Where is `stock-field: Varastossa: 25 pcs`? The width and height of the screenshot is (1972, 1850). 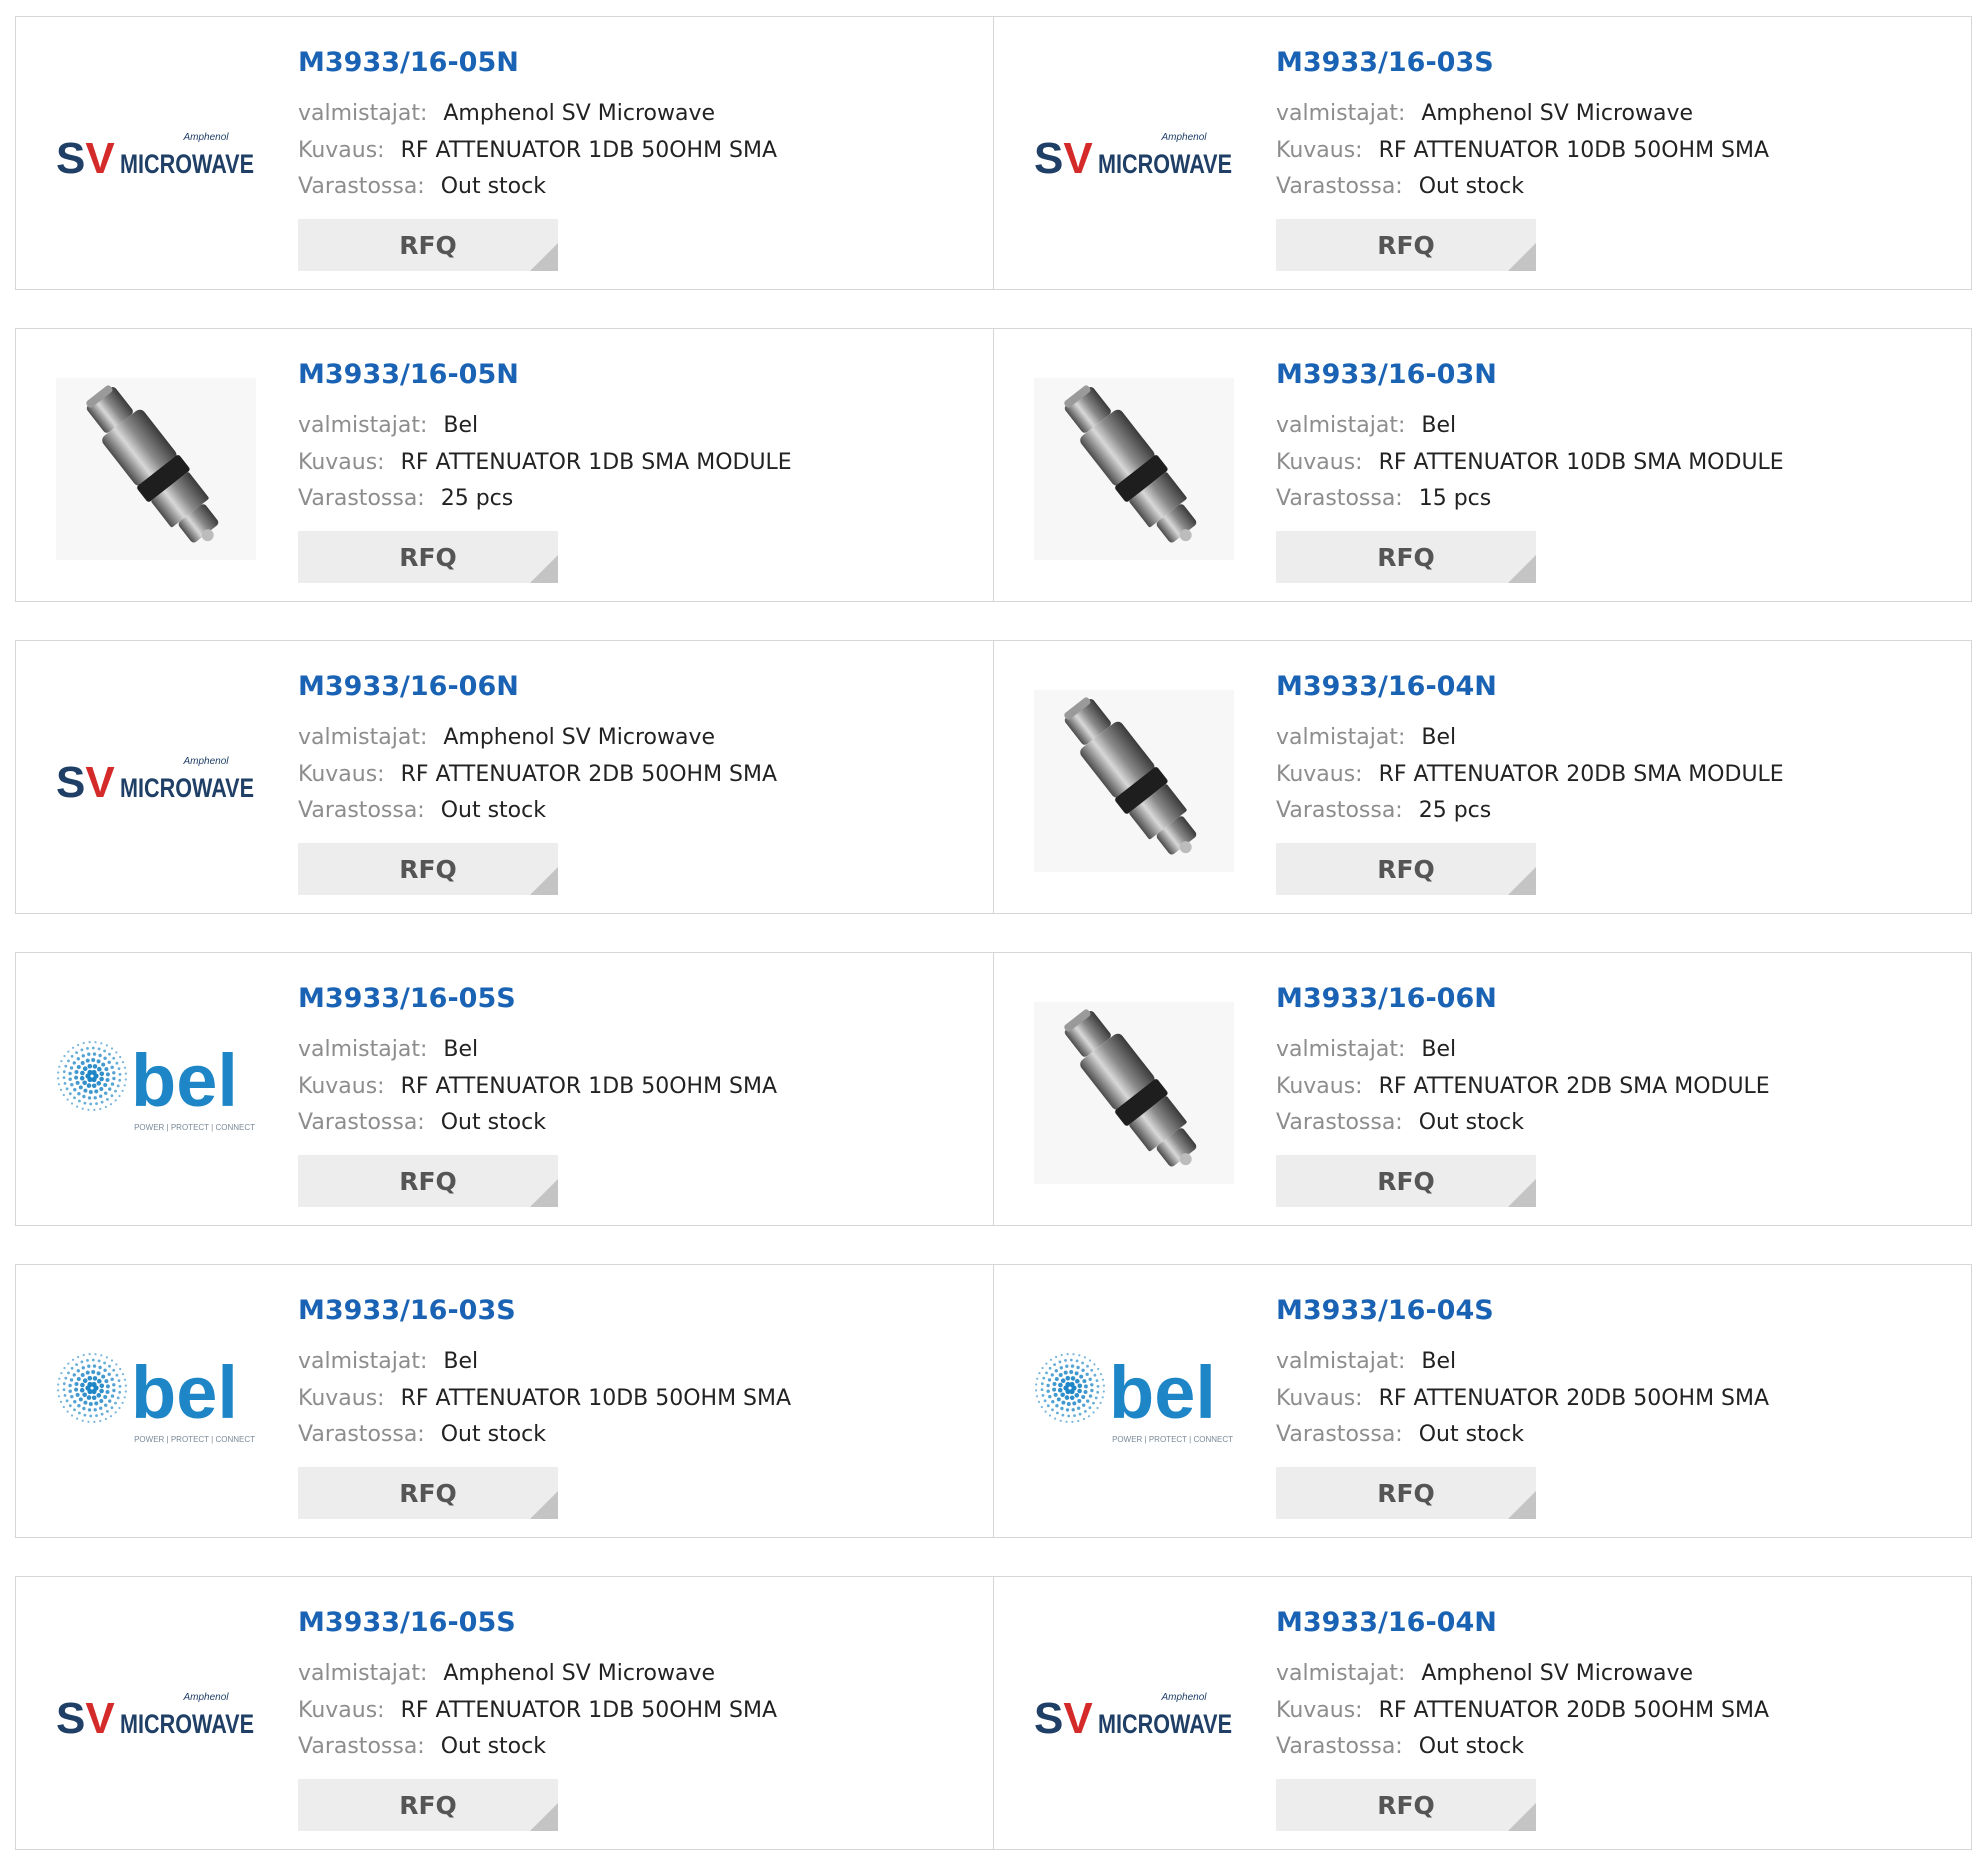 stock-field: Varastossa: 25 pcs is located at coordinates (405, 498).